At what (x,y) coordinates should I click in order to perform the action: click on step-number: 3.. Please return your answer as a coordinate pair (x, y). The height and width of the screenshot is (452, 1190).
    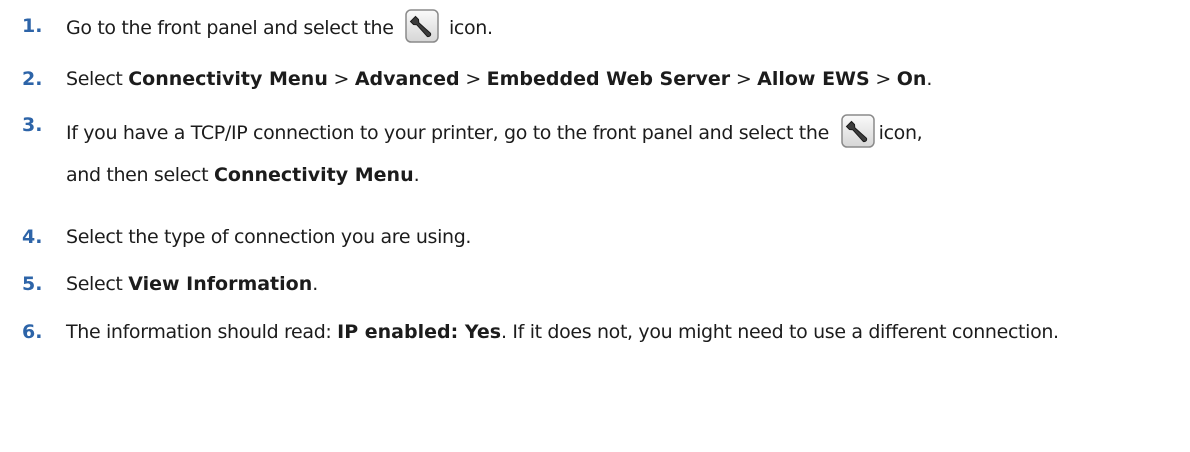
    Looking at the image, I should click on (32, 125).